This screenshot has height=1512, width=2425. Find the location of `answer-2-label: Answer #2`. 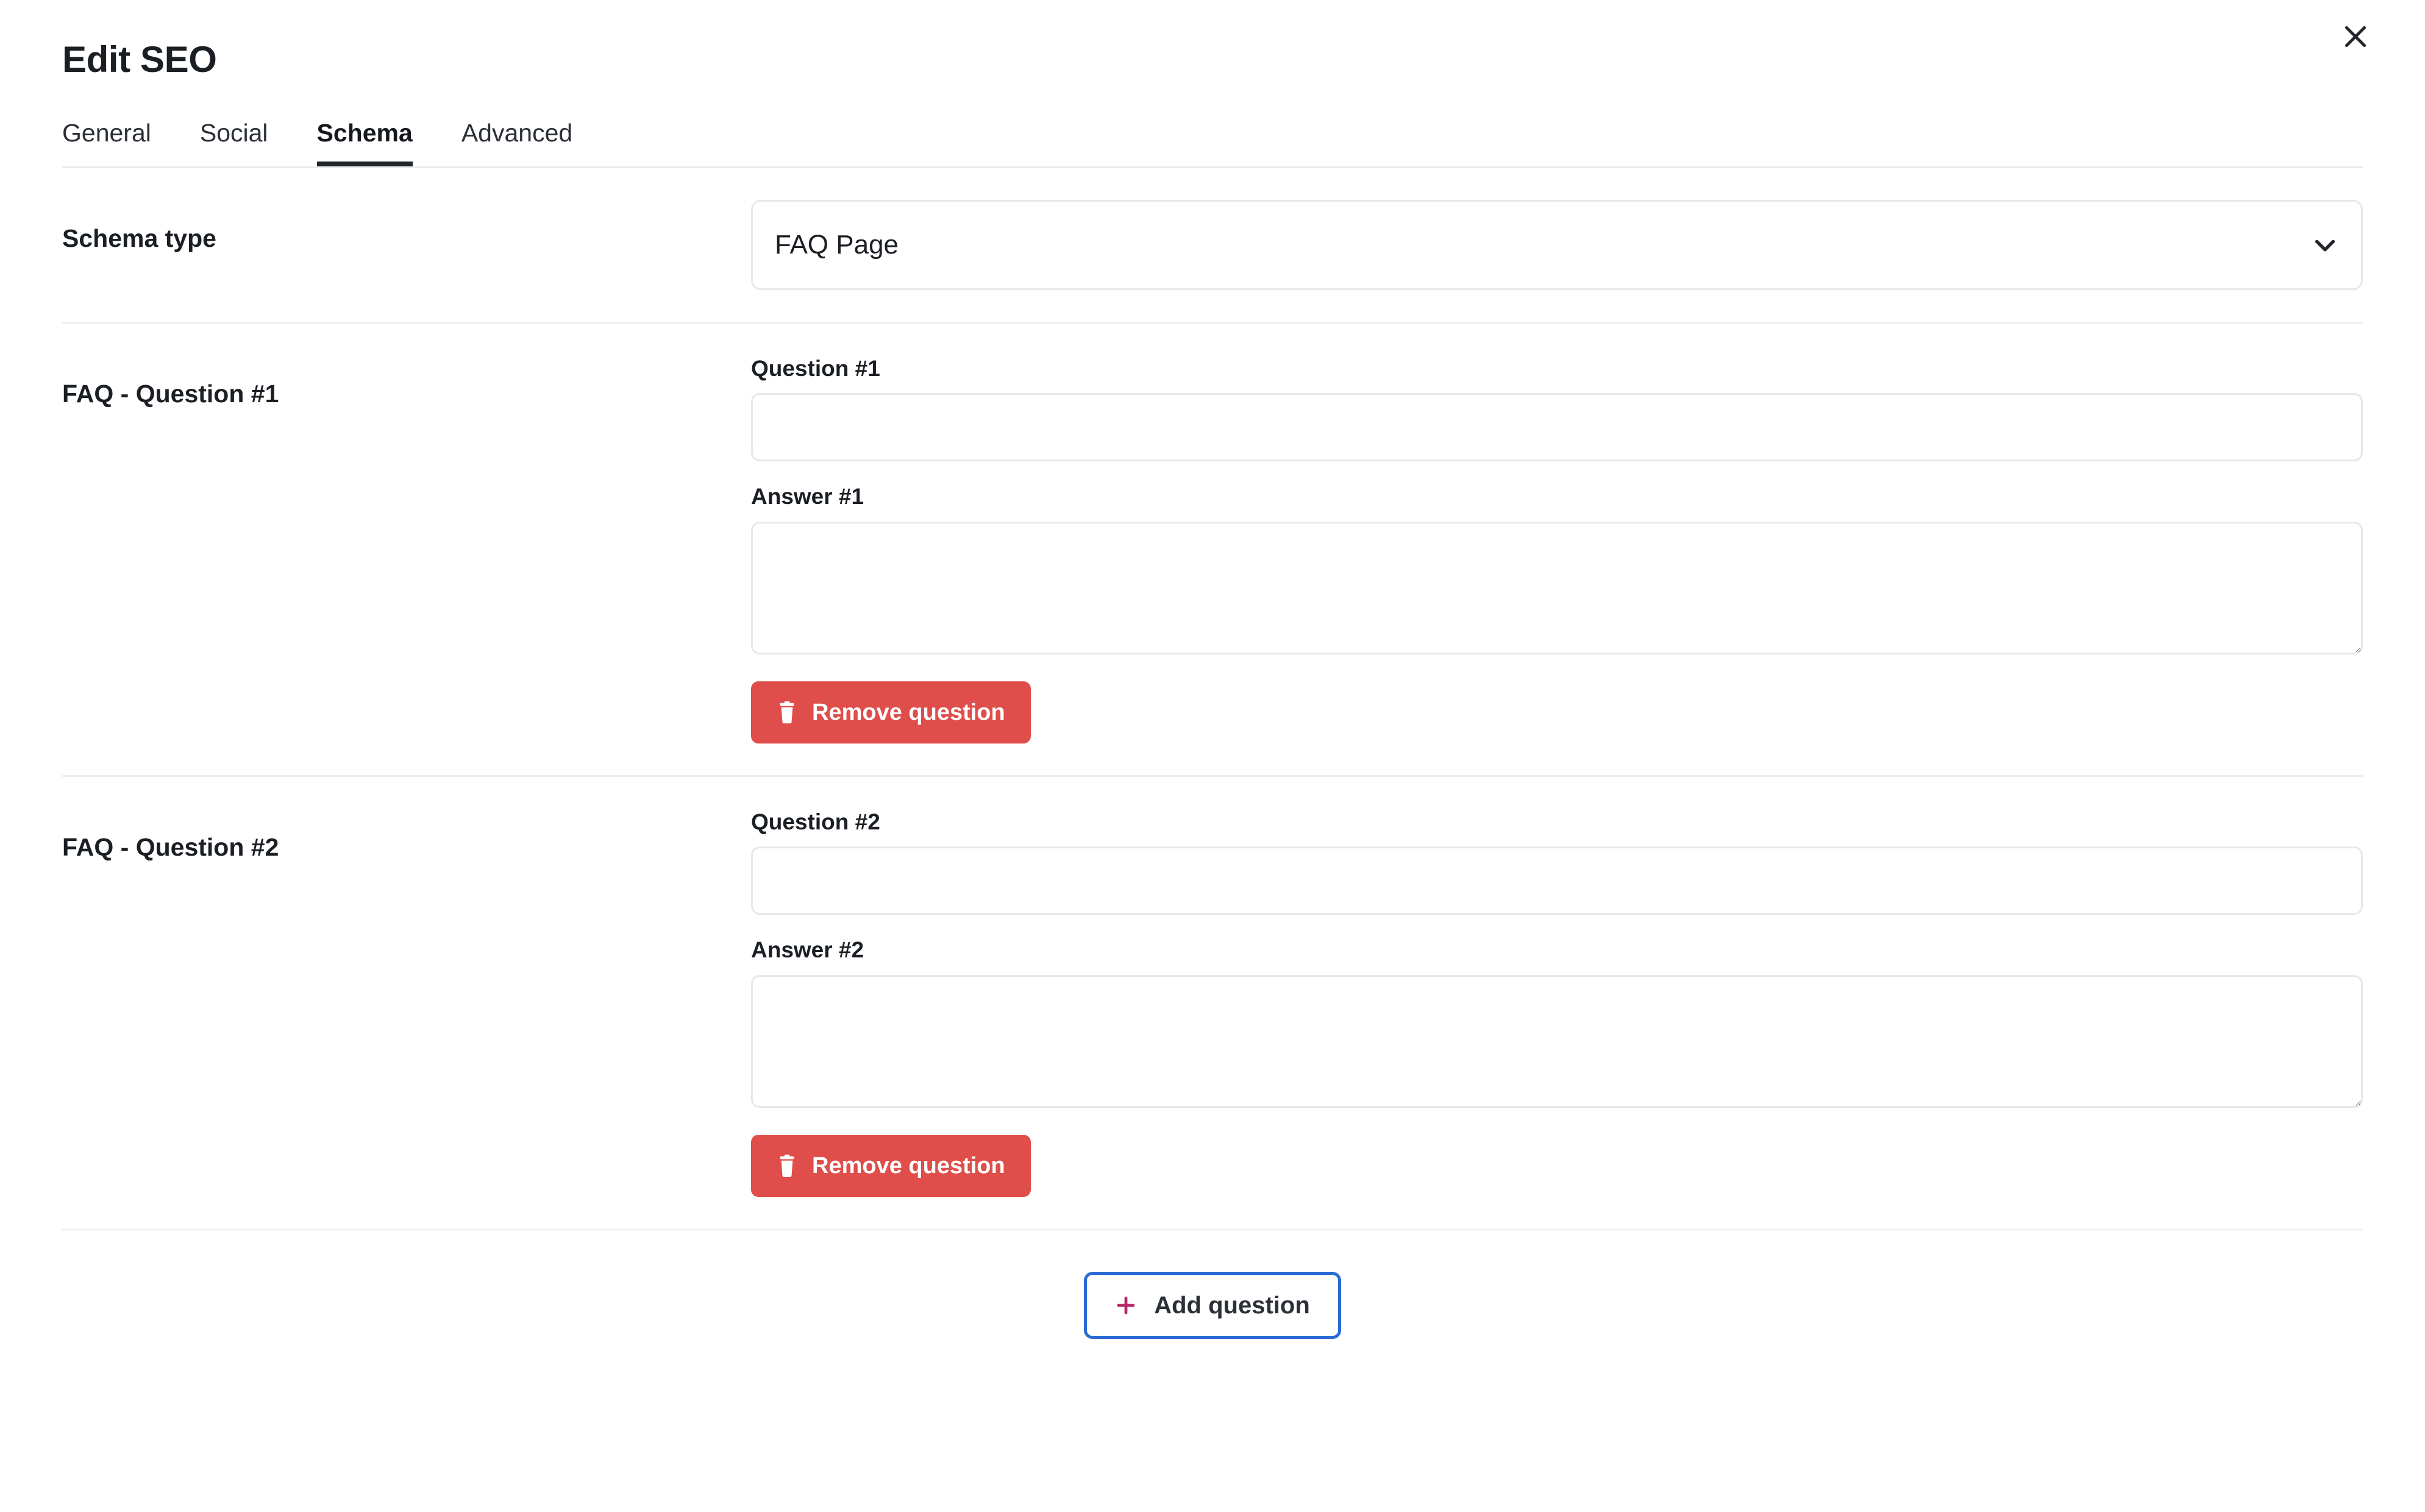

answer-2-label: Answer #2 is located at coordinates (807, 950).